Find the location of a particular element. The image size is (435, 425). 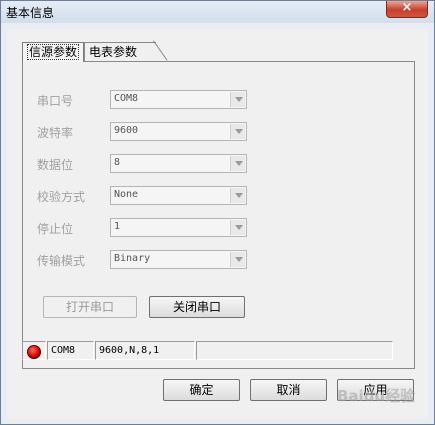

field-row-parity: 校验方式 None is located at coordinates (218, 196).